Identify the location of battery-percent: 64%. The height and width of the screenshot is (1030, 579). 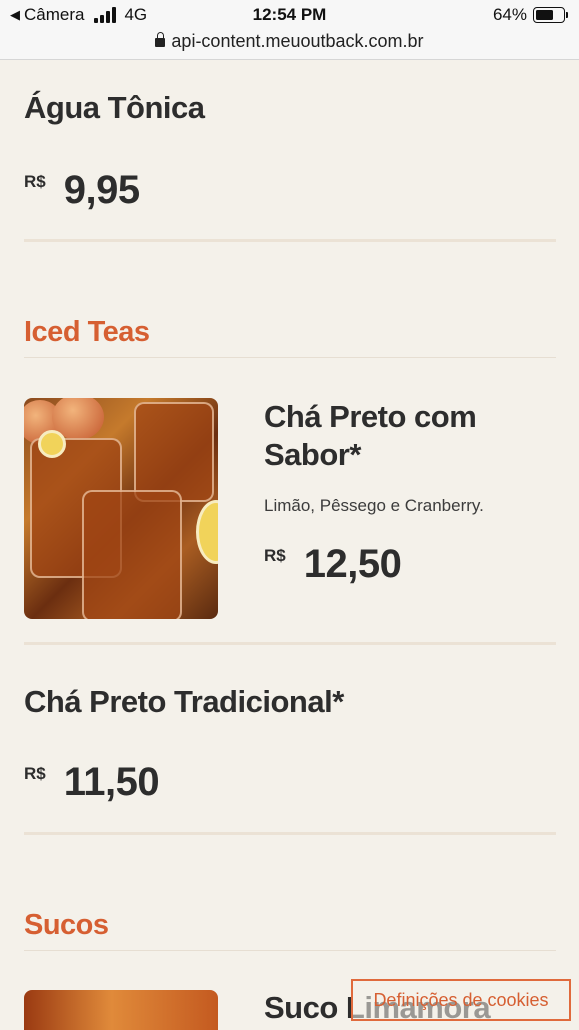
(509, 14).